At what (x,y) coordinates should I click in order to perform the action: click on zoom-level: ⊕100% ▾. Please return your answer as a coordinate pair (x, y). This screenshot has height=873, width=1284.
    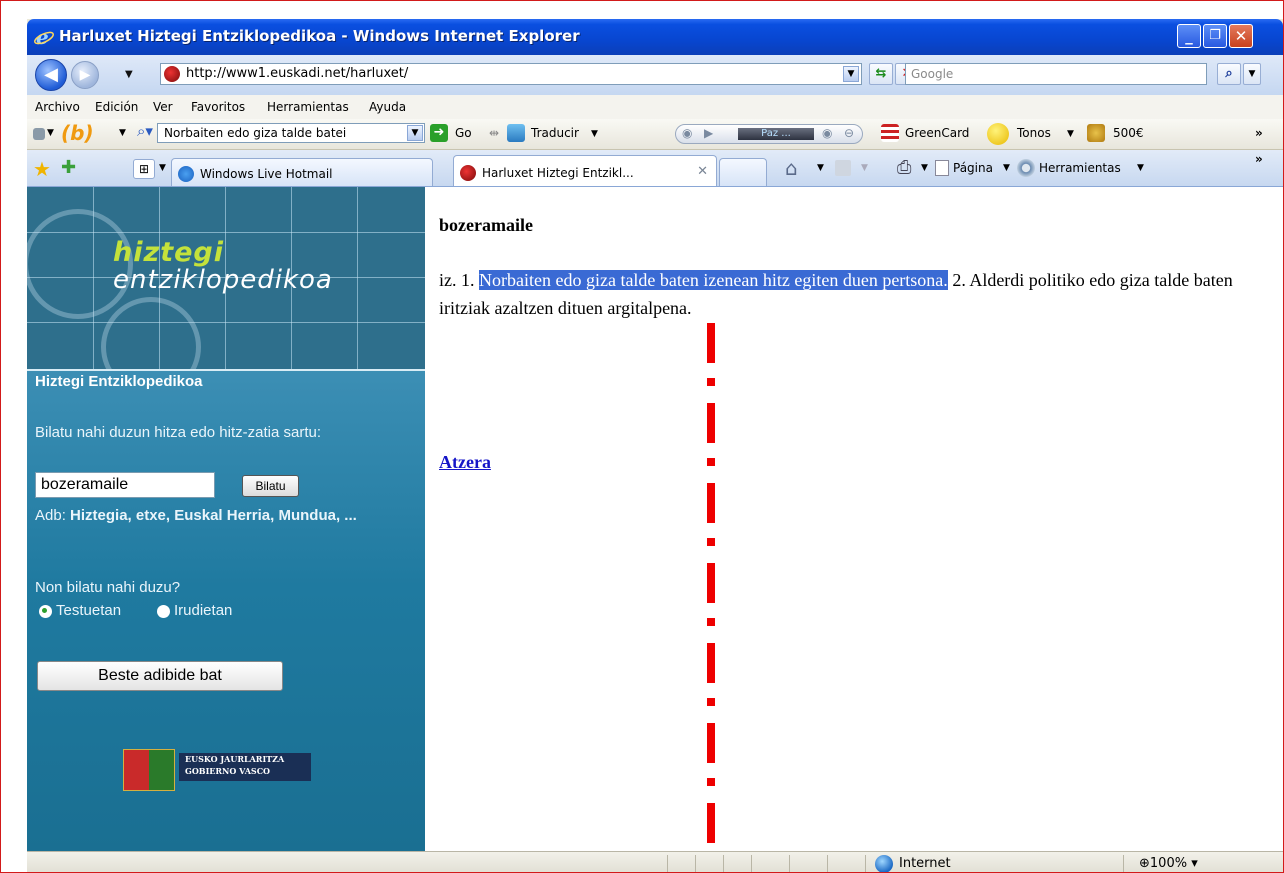
    Looking at the image, I should click on (1168, 863).